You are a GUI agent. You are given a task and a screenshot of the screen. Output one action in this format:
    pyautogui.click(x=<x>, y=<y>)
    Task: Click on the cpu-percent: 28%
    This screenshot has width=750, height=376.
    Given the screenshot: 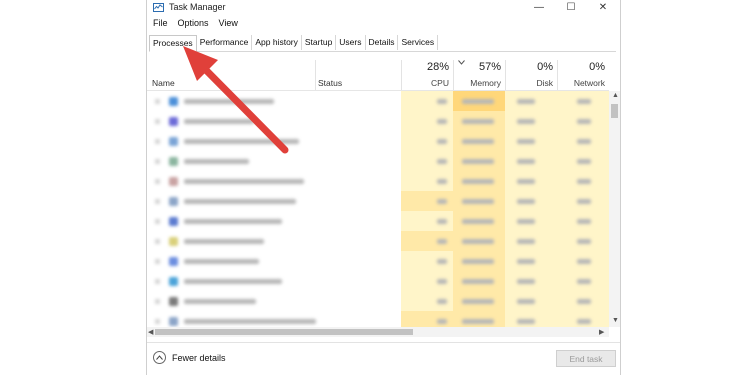 What is the action you would take?
    pyautogui.click(x=437, y=67)
    